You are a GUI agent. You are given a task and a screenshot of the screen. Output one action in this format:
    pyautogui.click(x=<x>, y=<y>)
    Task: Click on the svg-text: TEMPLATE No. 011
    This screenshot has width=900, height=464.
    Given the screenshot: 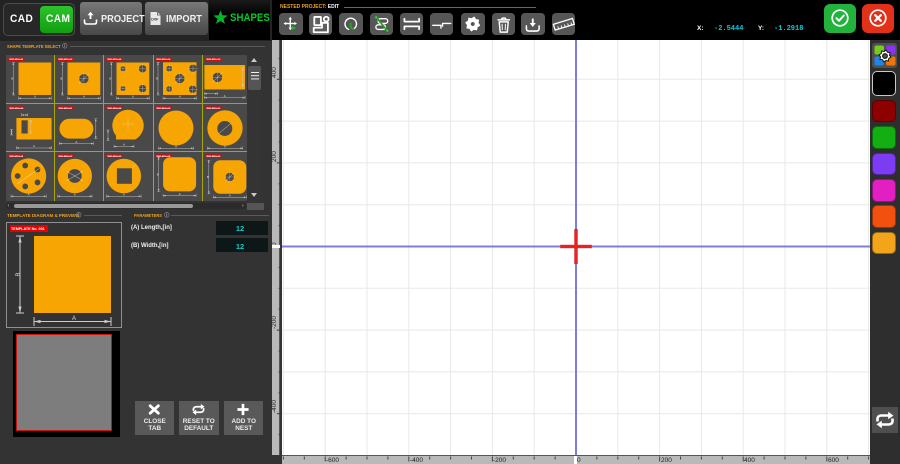 What is the action you would take?
    pyautogui.click(x=16, y=156)
    